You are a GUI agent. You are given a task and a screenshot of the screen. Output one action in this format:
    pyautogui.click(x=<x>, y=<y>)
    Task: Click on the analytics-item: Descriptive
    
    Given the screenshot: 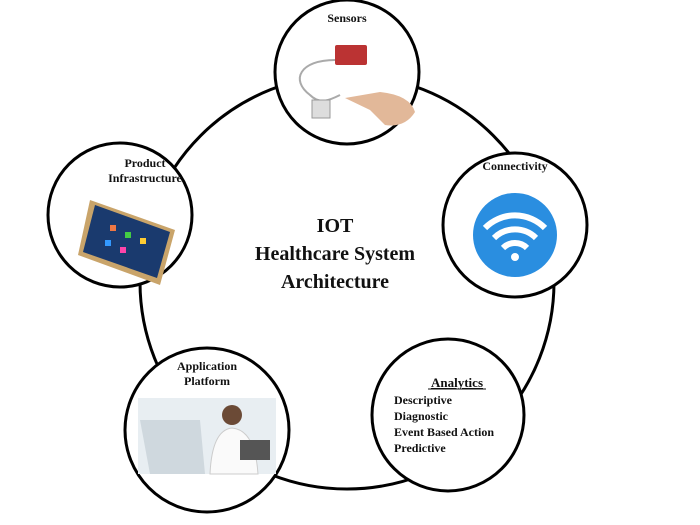 What is the action you would take?
    pyautogui.click(x=423, y=400)
    